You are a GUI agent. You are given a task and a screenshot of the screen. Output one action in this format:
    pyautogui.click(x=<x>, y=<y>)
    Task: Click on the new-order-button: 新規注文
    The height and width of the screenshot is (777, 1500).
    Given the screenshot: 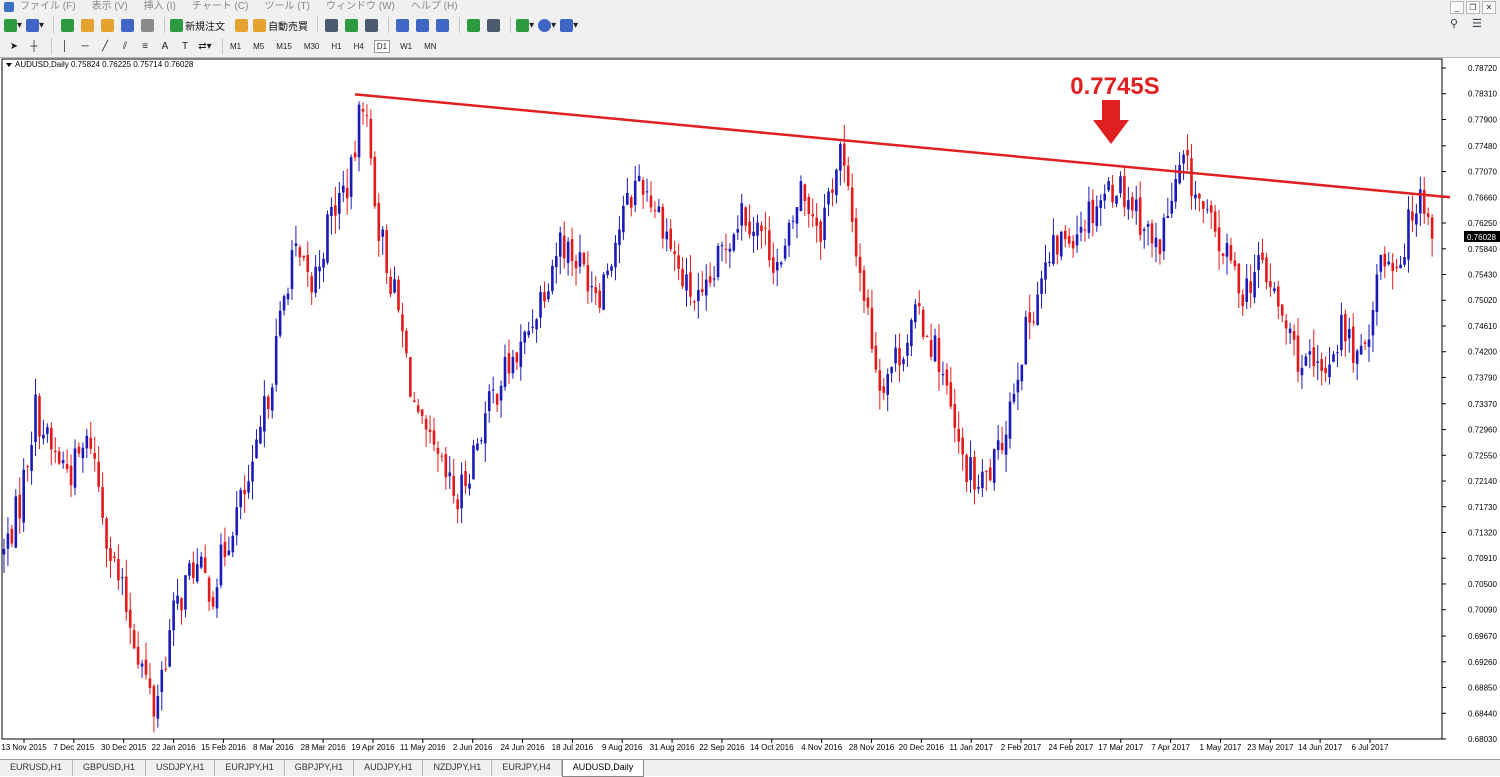 What is the action you would take?
    pyautogui.click(x=197, y=25)
    